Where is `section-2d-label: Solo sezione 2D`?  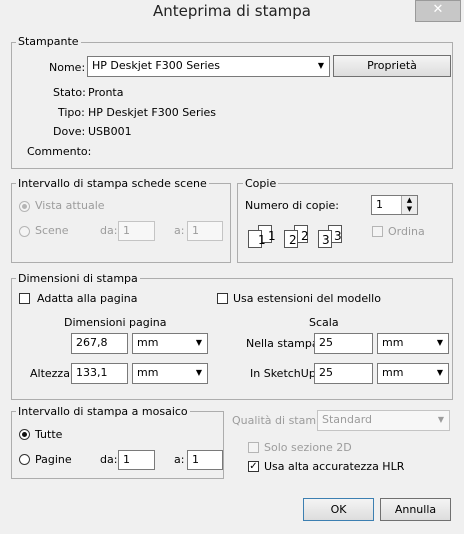
section-2d-label: Solo sezione 2D is located at coordinates (308, 447).